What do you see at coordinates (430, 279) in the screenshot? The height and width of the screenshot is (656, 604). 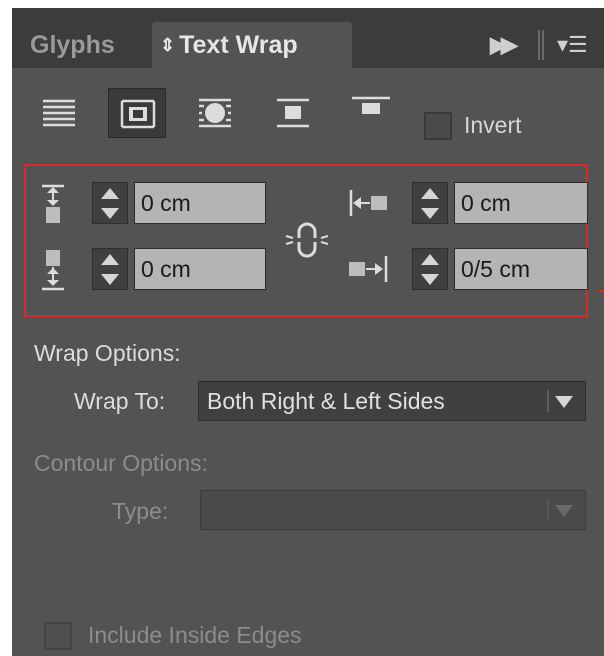 I see `right-offset-down-arrow` at bounding box center [430, 279].